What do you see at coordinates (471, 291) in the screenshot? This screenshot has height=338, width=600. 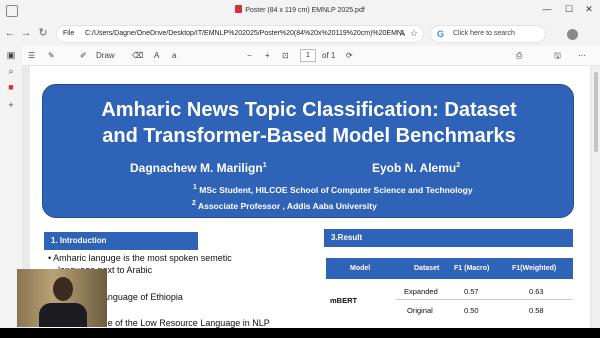 I see `table-cell: 0.57` at bounding box center [471, 291].